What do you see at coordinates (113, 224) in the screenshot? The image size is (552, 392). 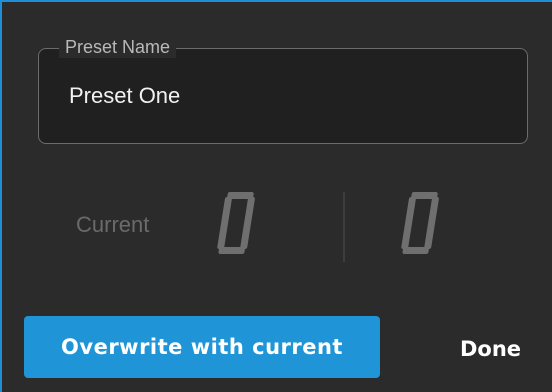 I see `current-label: Current` at bounding box center [113, 224].